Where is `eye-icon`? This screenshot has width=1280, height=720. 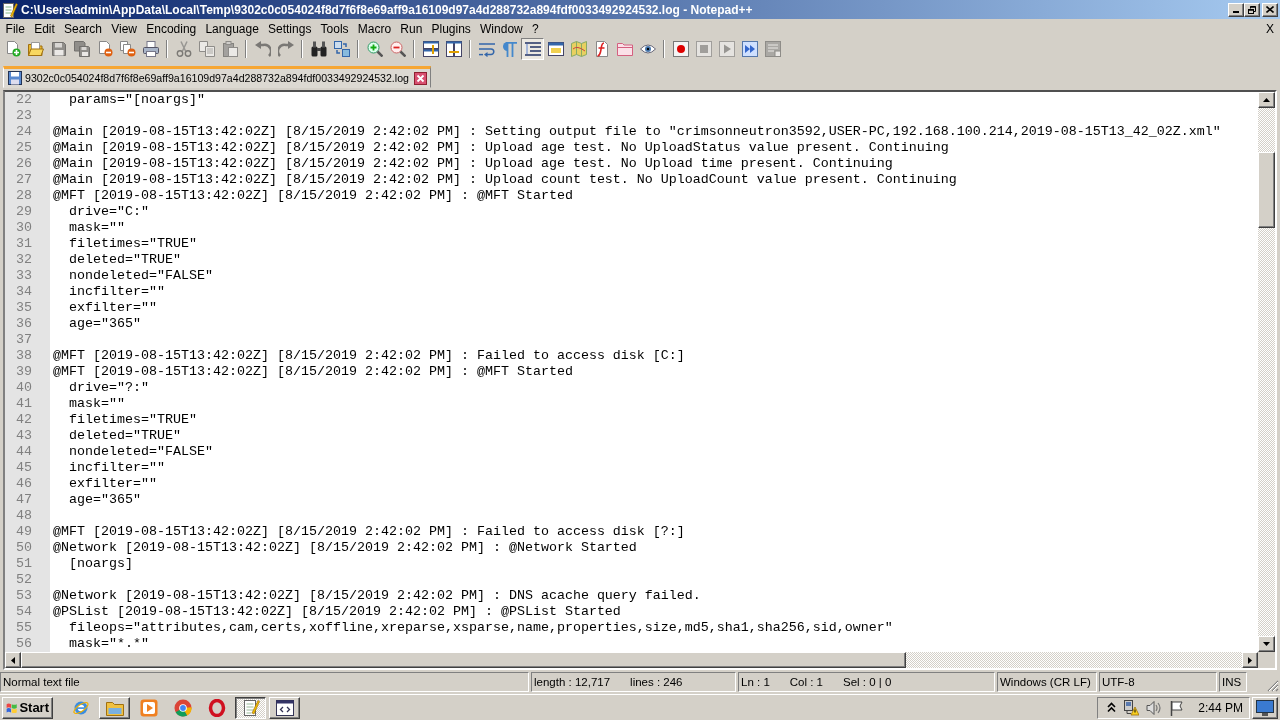 eye-icon is located at coordinates (647, 49).